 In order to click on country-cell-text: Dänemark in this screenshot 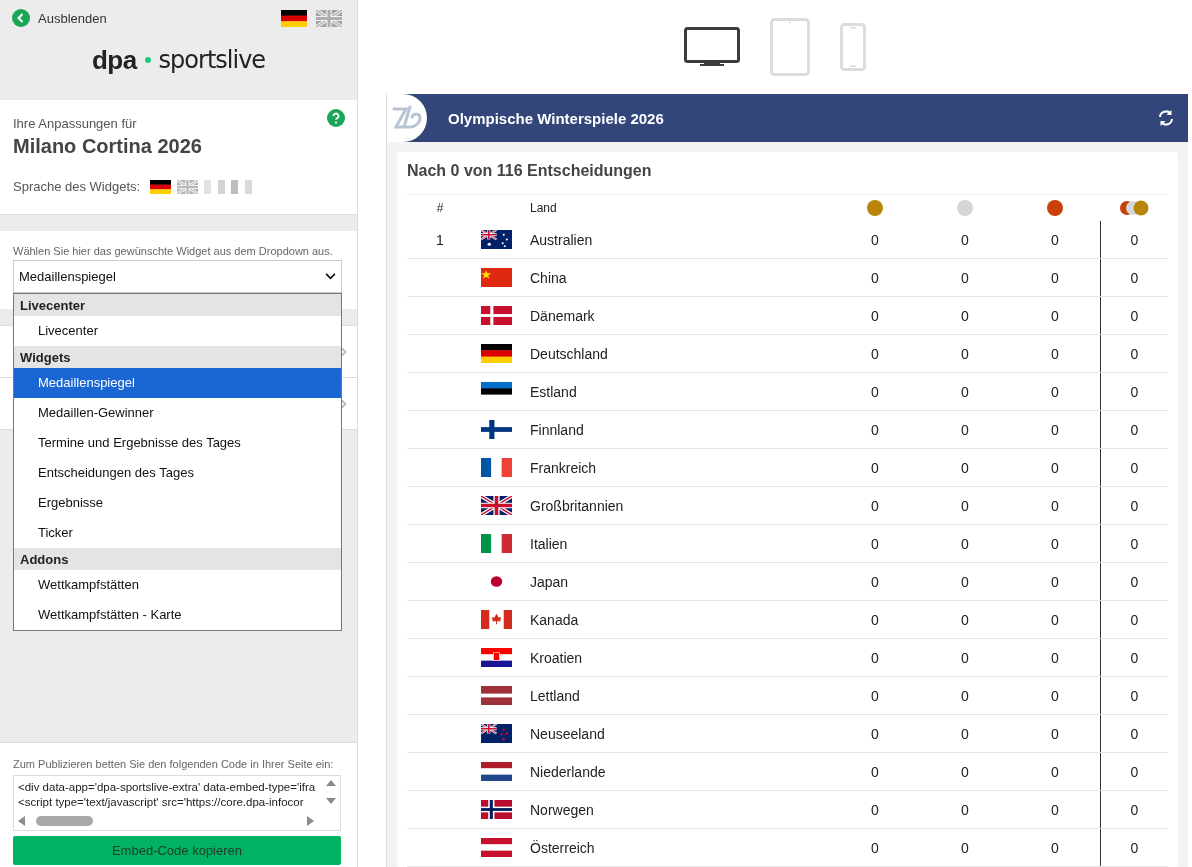, I will do `click(562, 315)`.